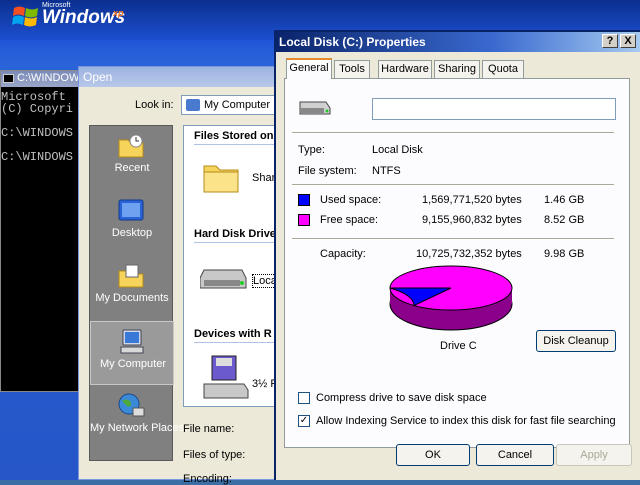  I want to click on used-space-swatch, so click(304, 200).